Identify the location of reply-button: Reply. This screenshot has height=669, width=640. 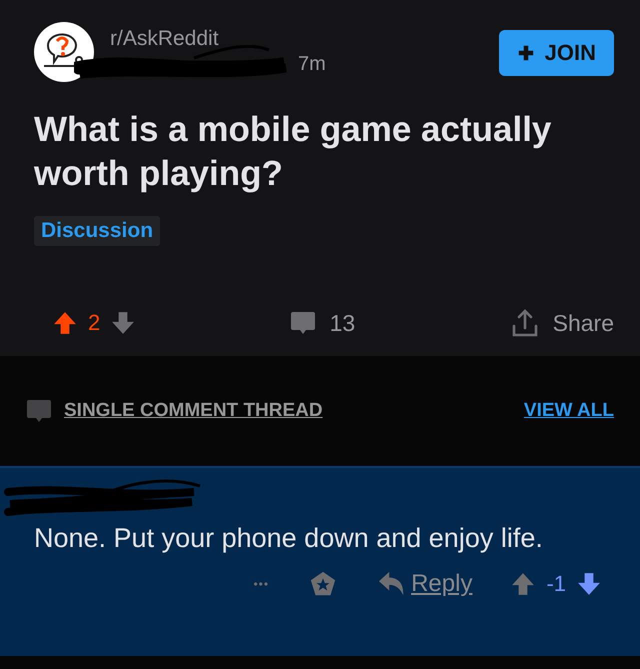
(424, 584).